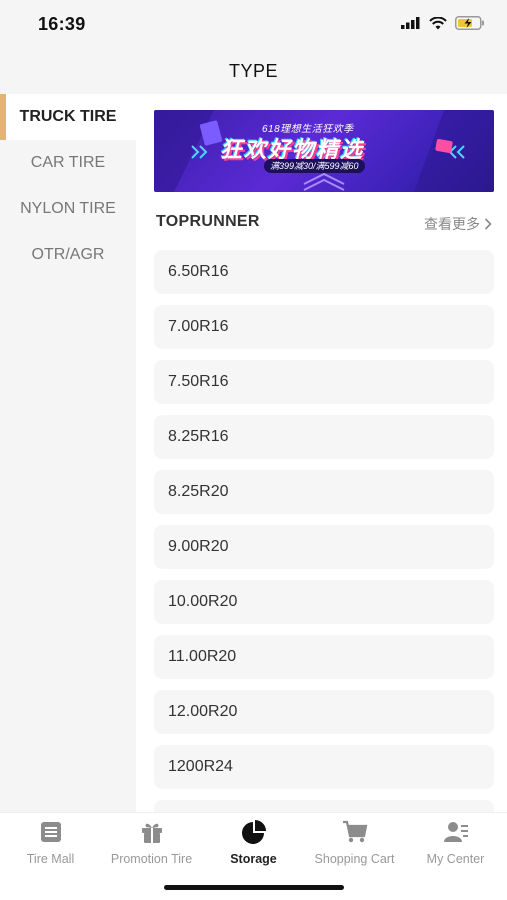 The width and height of the screenshot is (507, 900). What do you see at coordinates (354, 859) in the screenshot?
I see `tab-label: Shopping Cart` at bounding box center [354, 859].